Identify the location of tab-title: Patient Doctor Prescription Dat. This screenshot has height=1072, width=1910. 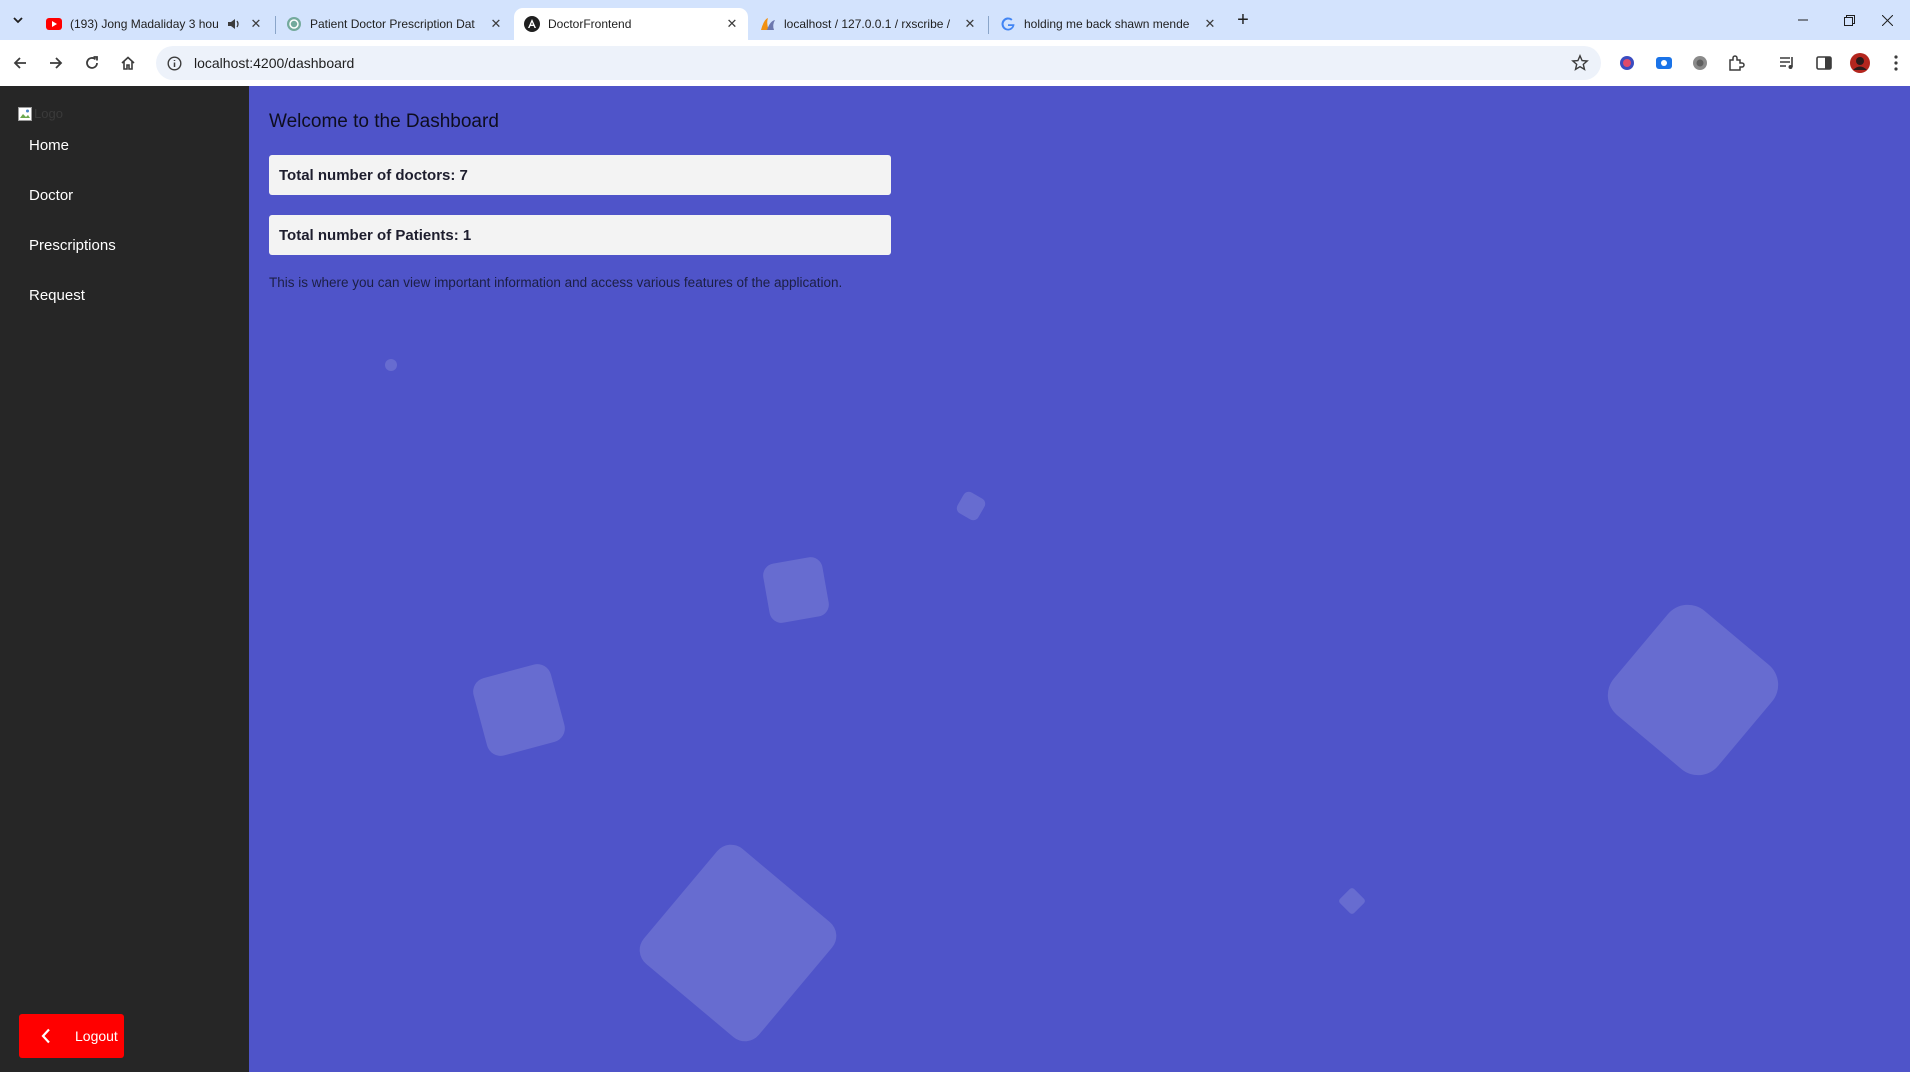
(392, 24).